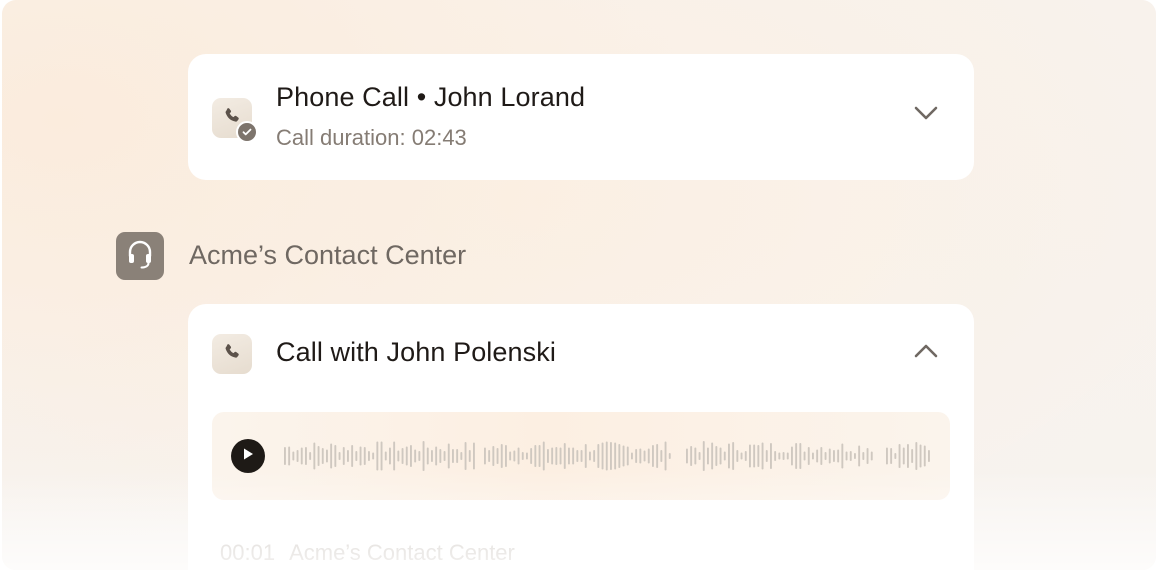 The height and width of the screenshot is (572, 1158). I want to click on audio-waveform, so click(609, 456).